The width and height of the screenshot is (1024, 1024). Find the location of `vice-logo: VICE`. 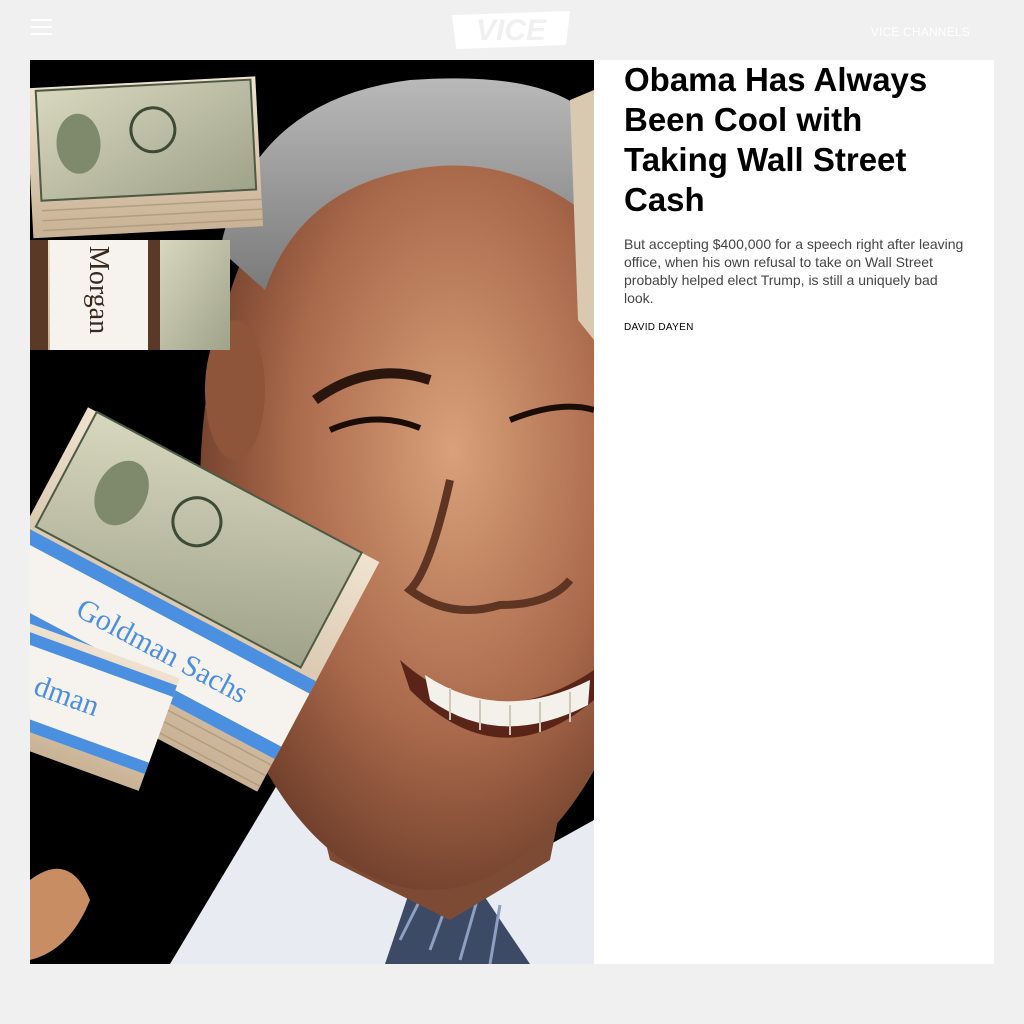

vice-logo: VICE is located at coordinates (511, 30).